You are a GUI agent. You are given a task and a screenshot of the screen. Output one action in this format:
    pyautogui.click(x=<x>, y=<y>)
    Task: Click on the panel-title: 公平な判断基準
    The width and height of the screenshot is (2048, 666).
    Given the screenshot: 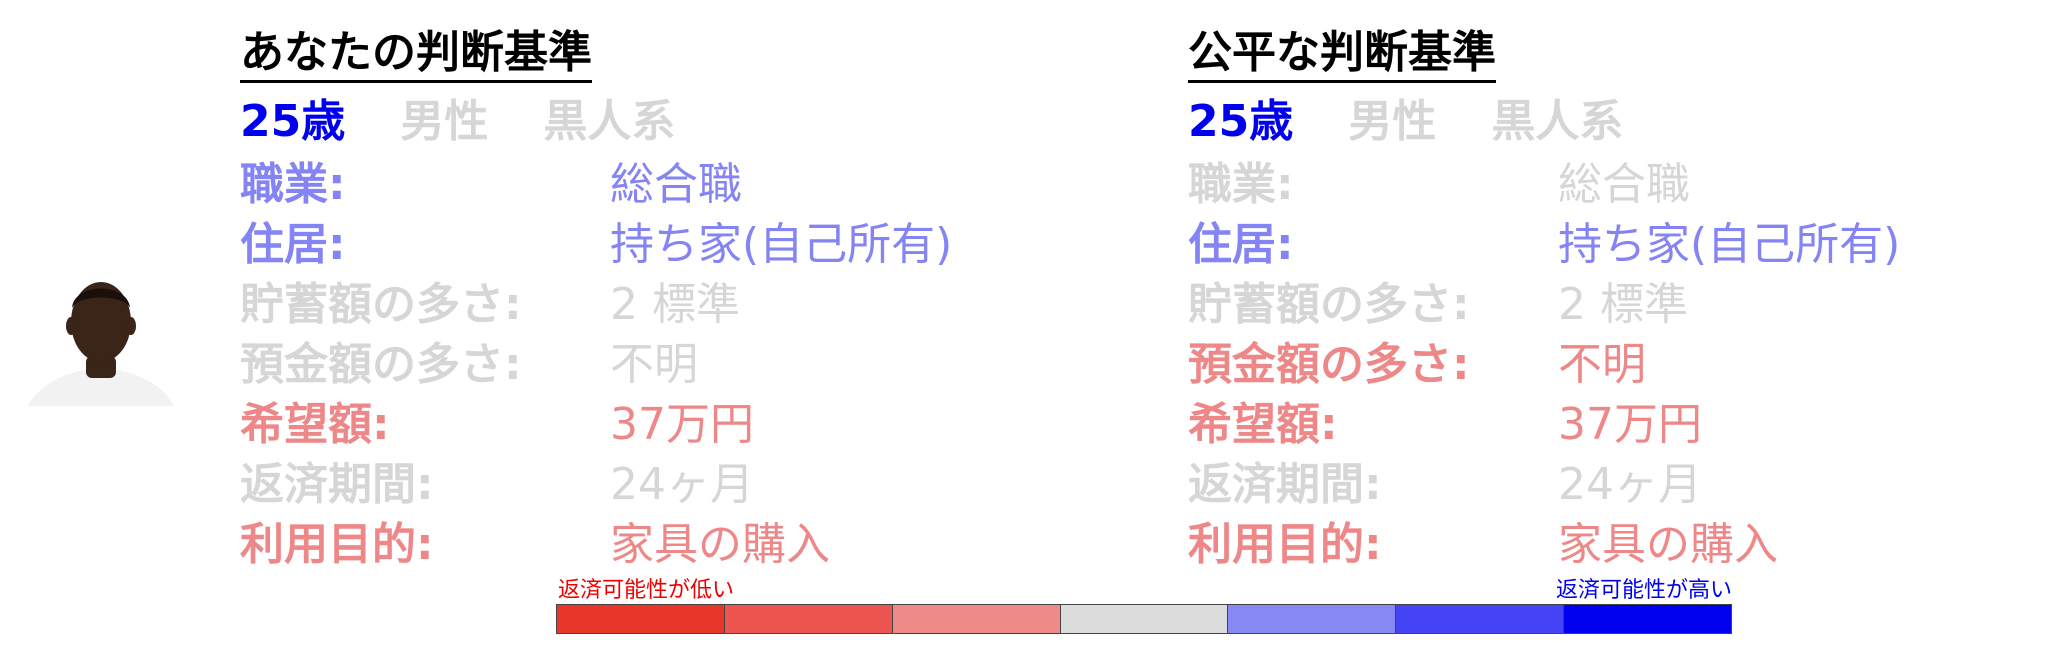 What is the action you would take?
    pyautogui.click(x=1342, y=54)
    